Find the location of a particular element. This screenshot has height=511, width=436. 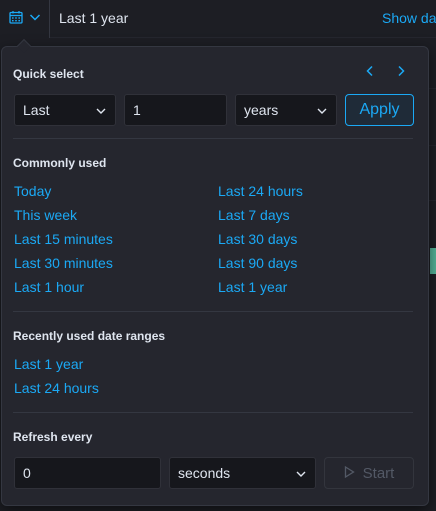

refresh-unit-select: seconds is located at coordinates (242, 473).